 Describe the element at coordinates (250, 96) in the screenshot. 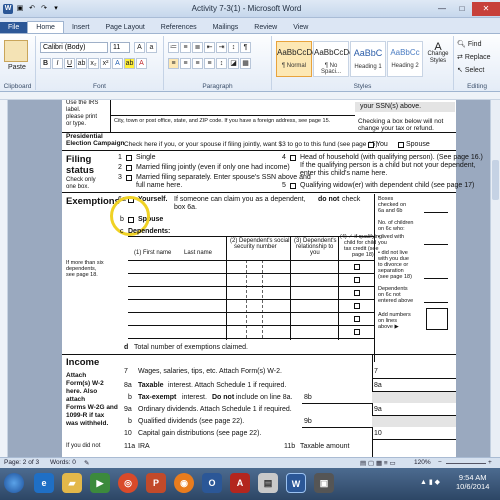

I see `horizontal-ruler` at that location.